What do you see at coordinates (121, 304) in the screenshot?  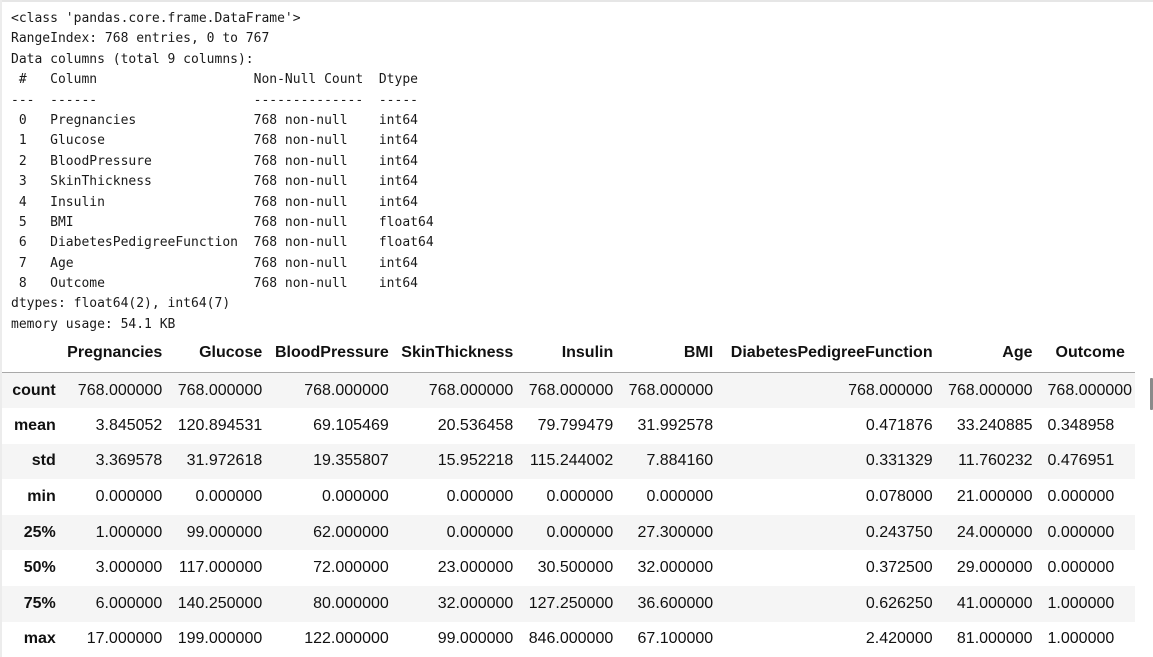 I see `info-line: dtypes: float64(2), int64(7)` at bounding box center [121, 304].